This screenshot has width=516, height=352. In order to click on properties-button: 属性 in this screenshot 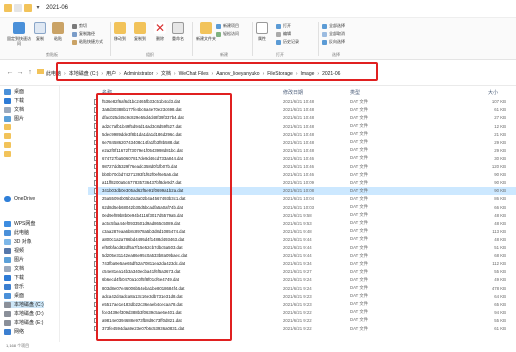, I will do `click(262, 32)`.